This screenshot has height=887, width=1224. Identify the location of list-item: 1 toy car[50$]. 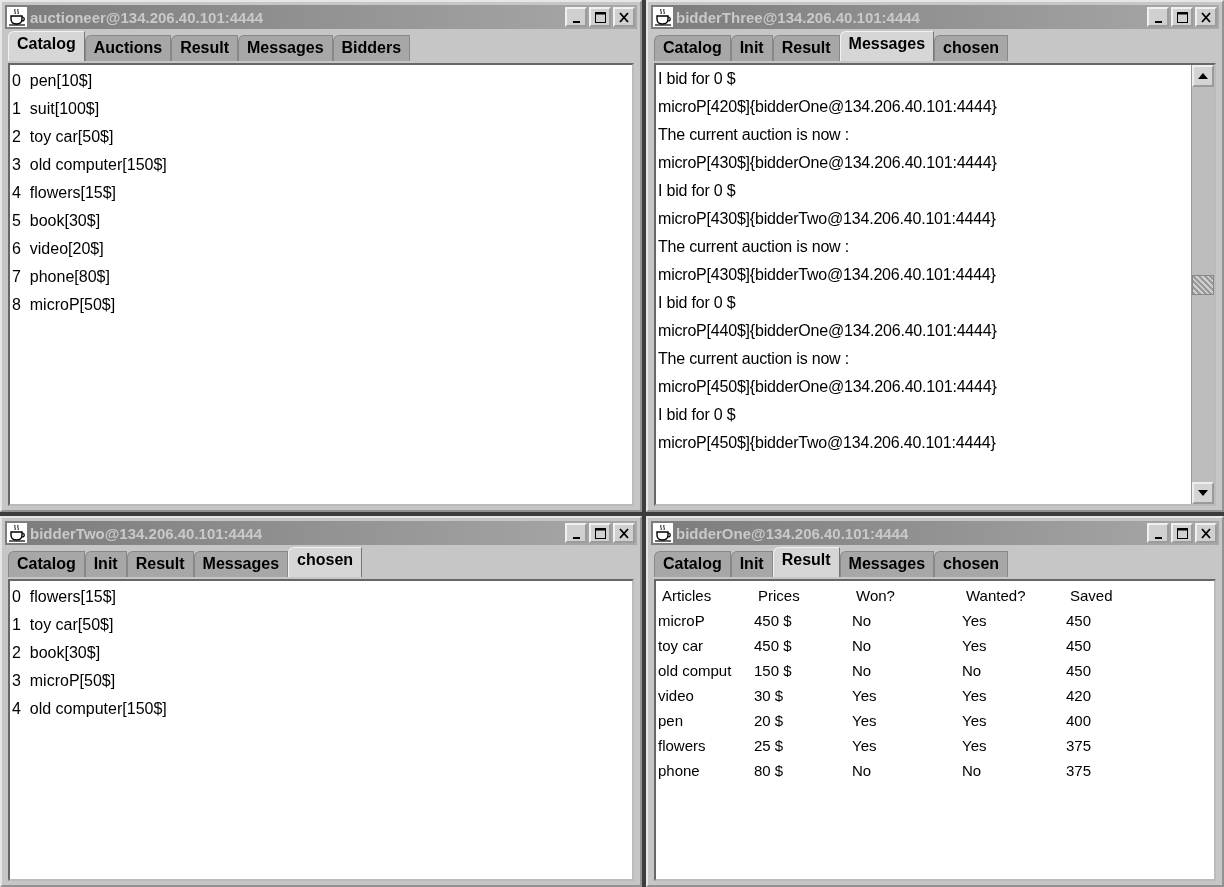
(321, 625).